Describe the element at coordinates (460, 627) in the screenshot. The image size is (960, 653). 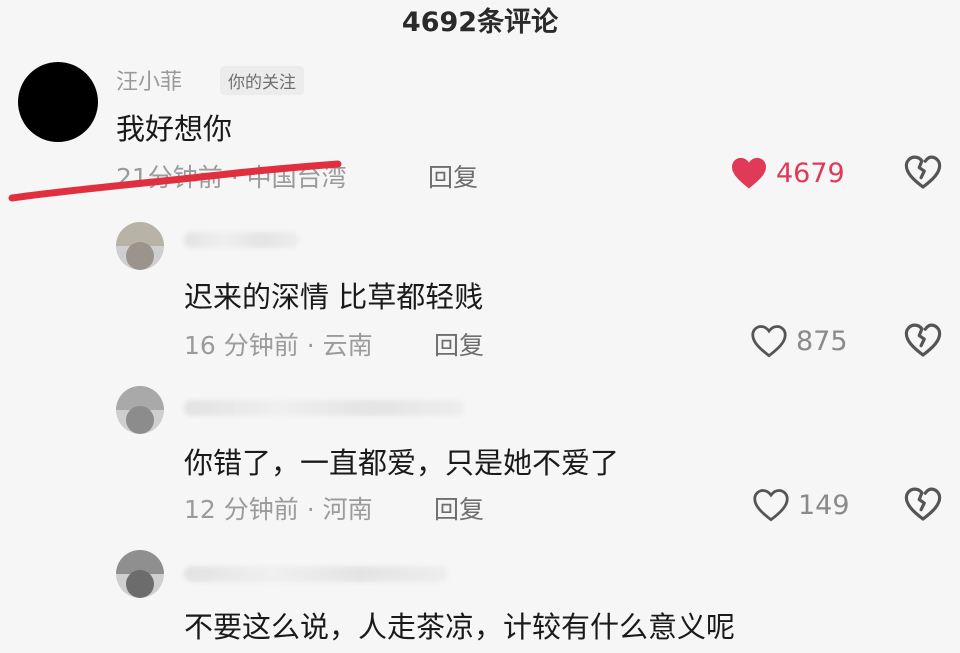
I see `comment-text: 不要这么说，人走茶凉，计较有什么意义呢` at that location.